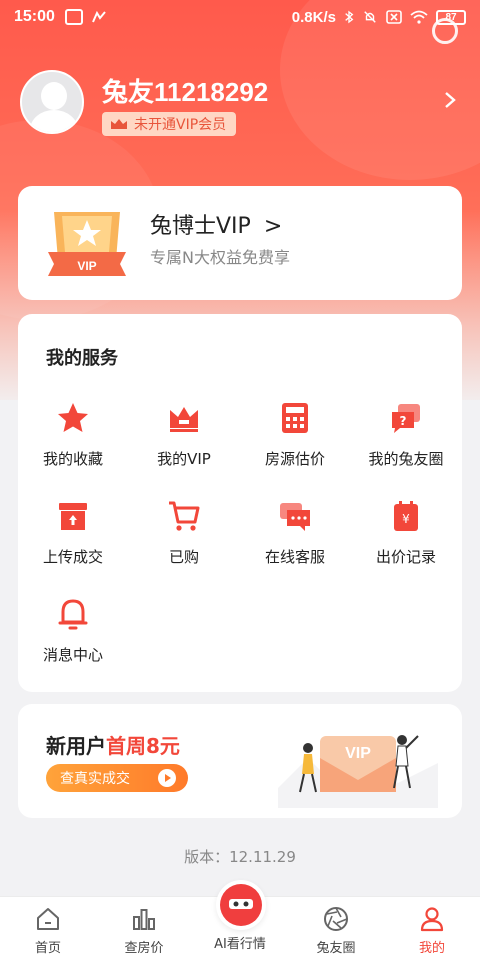  Describe the element at coordinates (73, 417) in the screenshot. I see `star-icon` at that location.